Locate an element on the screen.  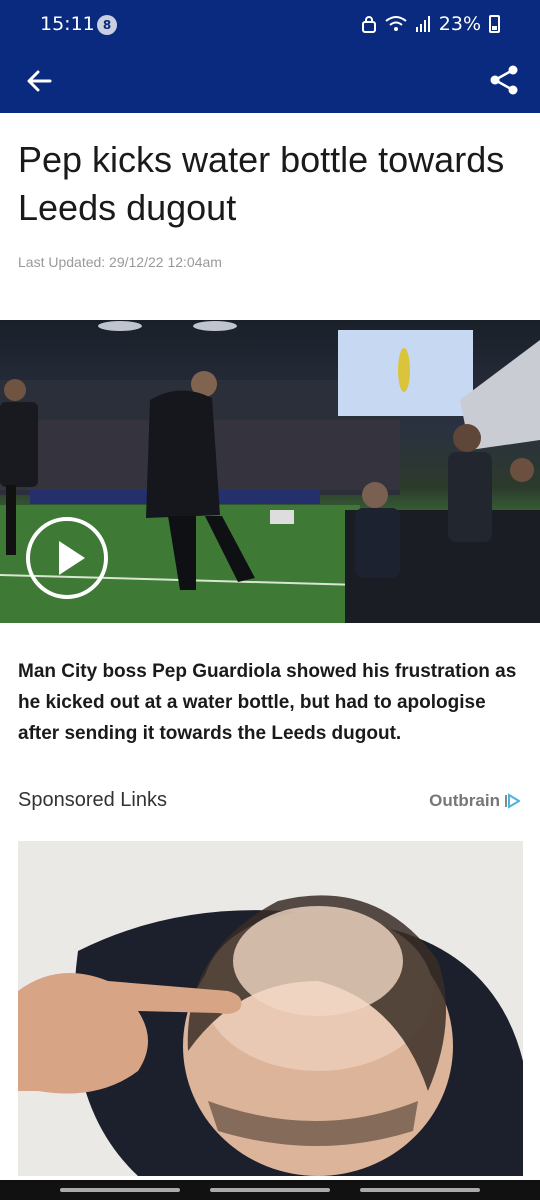
notification-badge: 8 is located at coordinates (107, 25).